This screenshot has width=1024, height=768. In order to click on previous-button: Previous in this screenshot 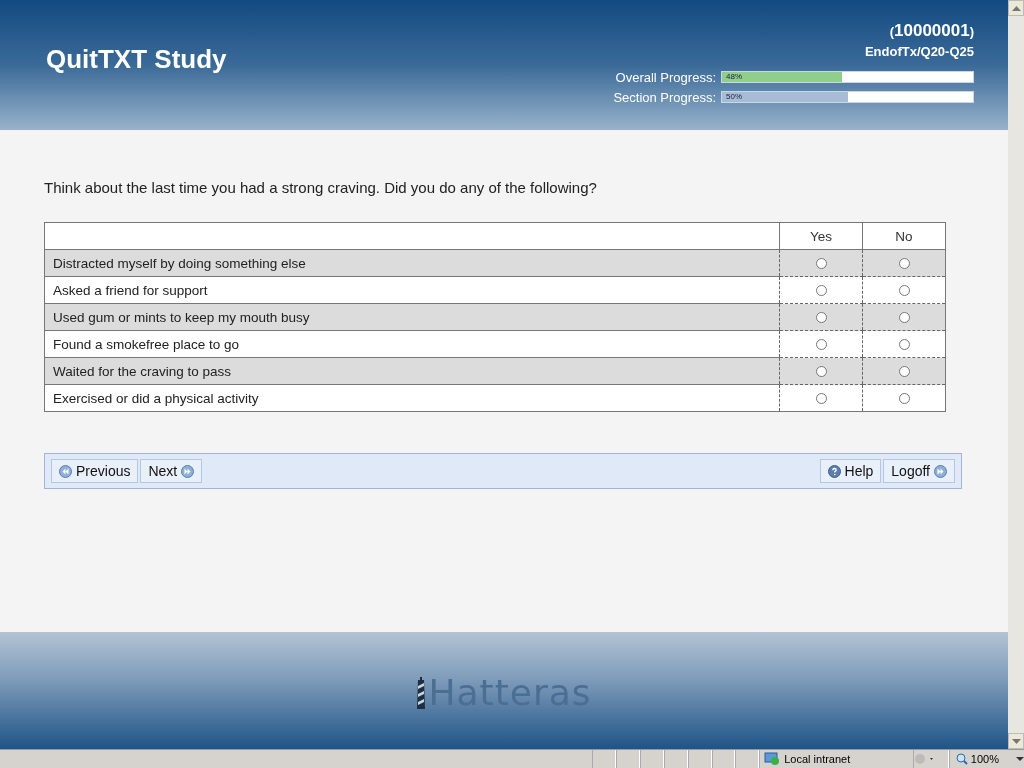, I will do `click(95, 471)`.